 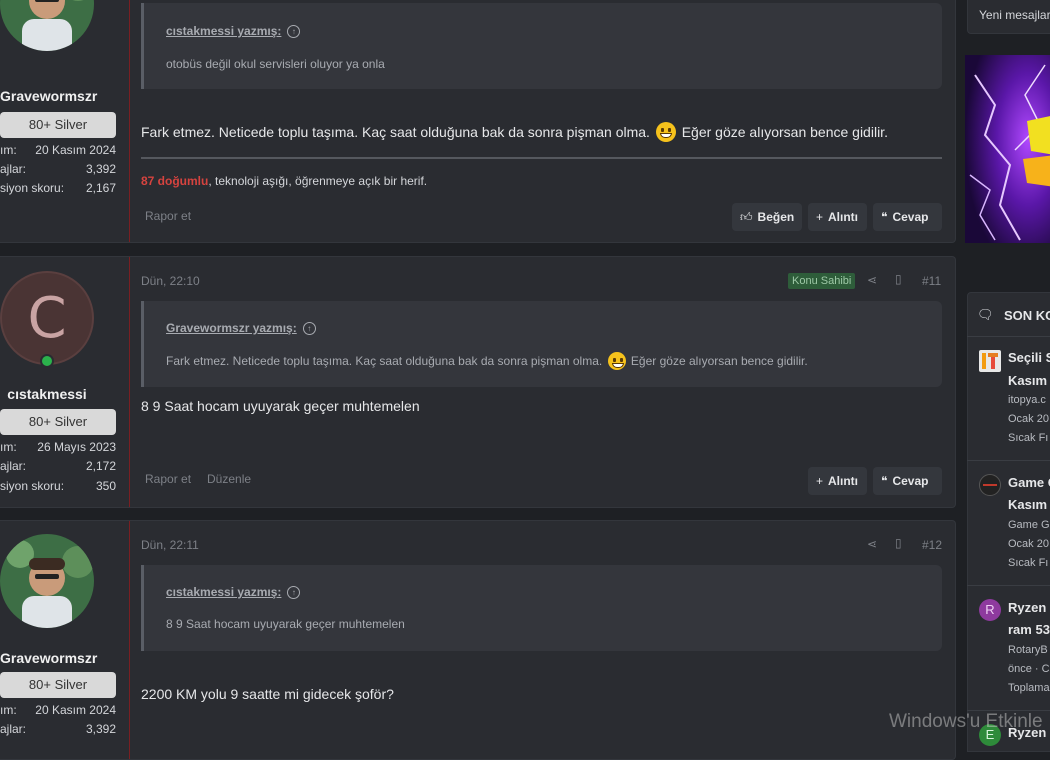 I want to click on edit-link: Düzenle, so click(x=229, y=479).